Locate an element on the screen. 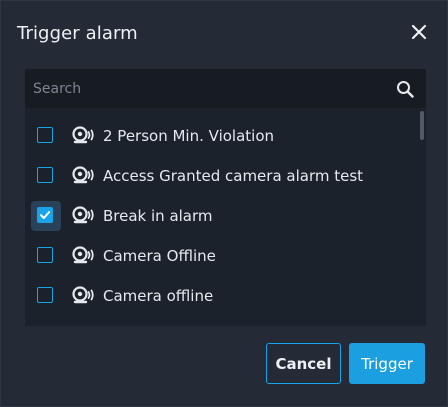 The width and height of the screenshot is (448, 407). alarm-label: Access Granted camera alarm test is located at coordinates (233, 176).